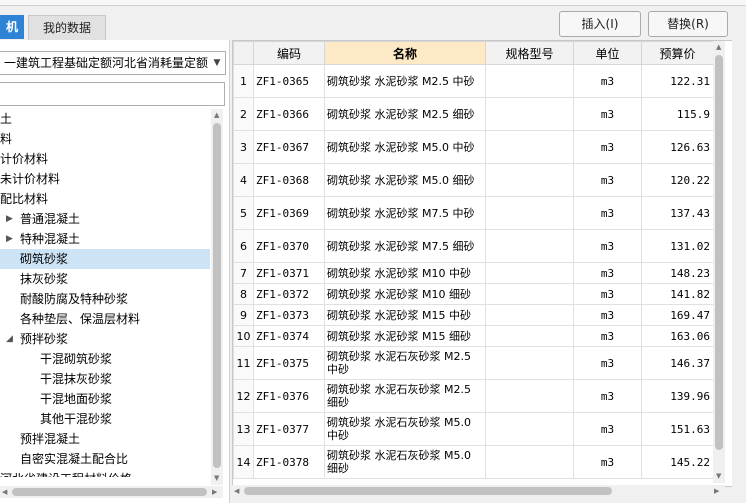 The width and height of the screenshot is (746, 503). Describe the element at coordinates (105, 139) in the screenshot. I see `tree-item: 料` at that location.